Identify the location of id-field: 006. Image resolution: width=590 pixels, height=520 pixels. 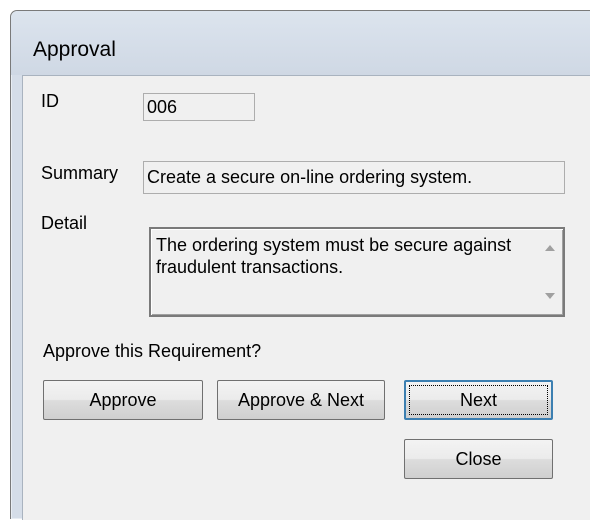
(199, 107).